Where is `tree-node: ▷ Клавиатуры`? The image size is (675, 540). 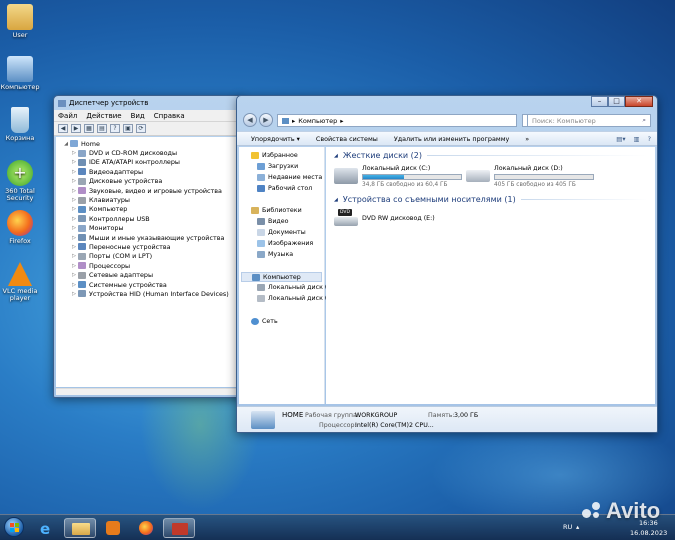 tree-node: ▷ Клавиатуры is located at coordinates (155, 199).